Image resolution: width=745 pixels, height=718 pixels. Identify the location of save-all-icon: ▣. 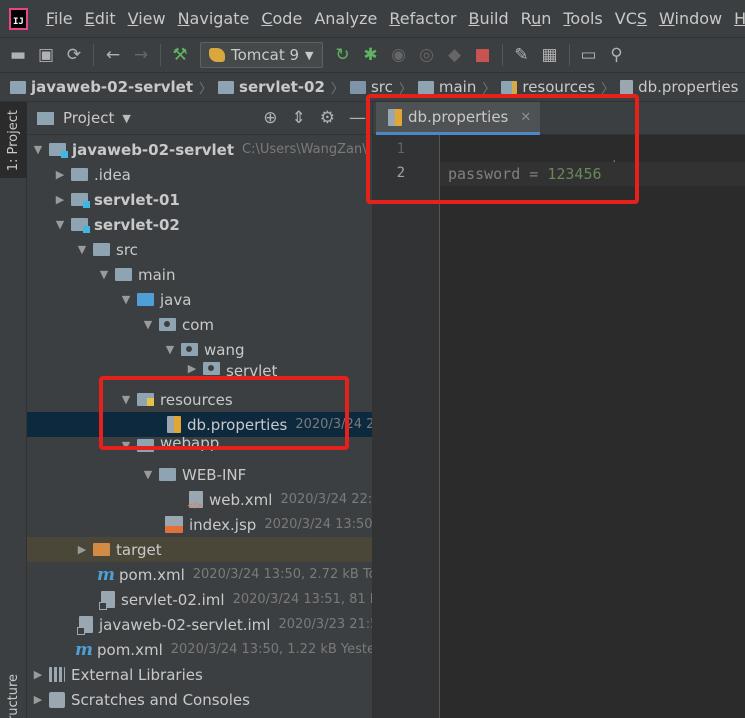
(46, 55).